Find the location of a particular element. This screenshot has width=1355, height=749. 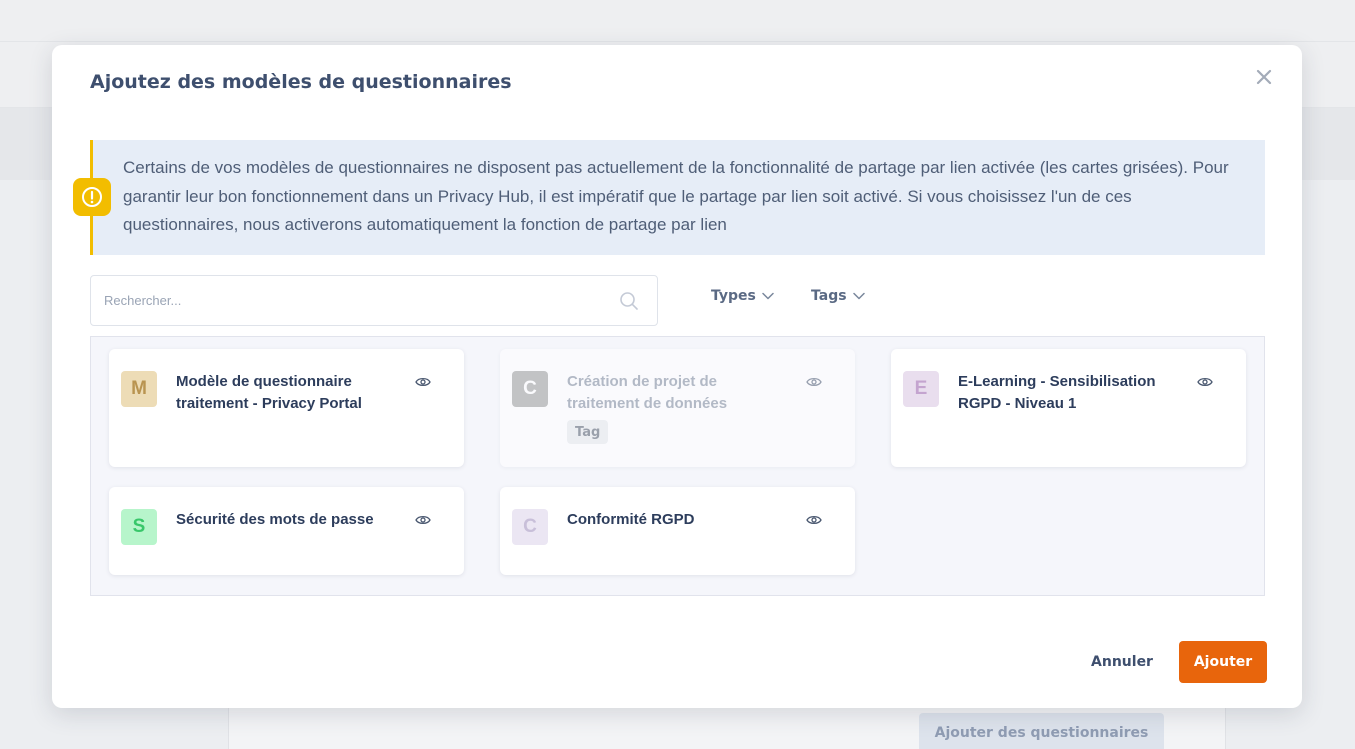

card-avatar: S is located at coordinates (139, 527).